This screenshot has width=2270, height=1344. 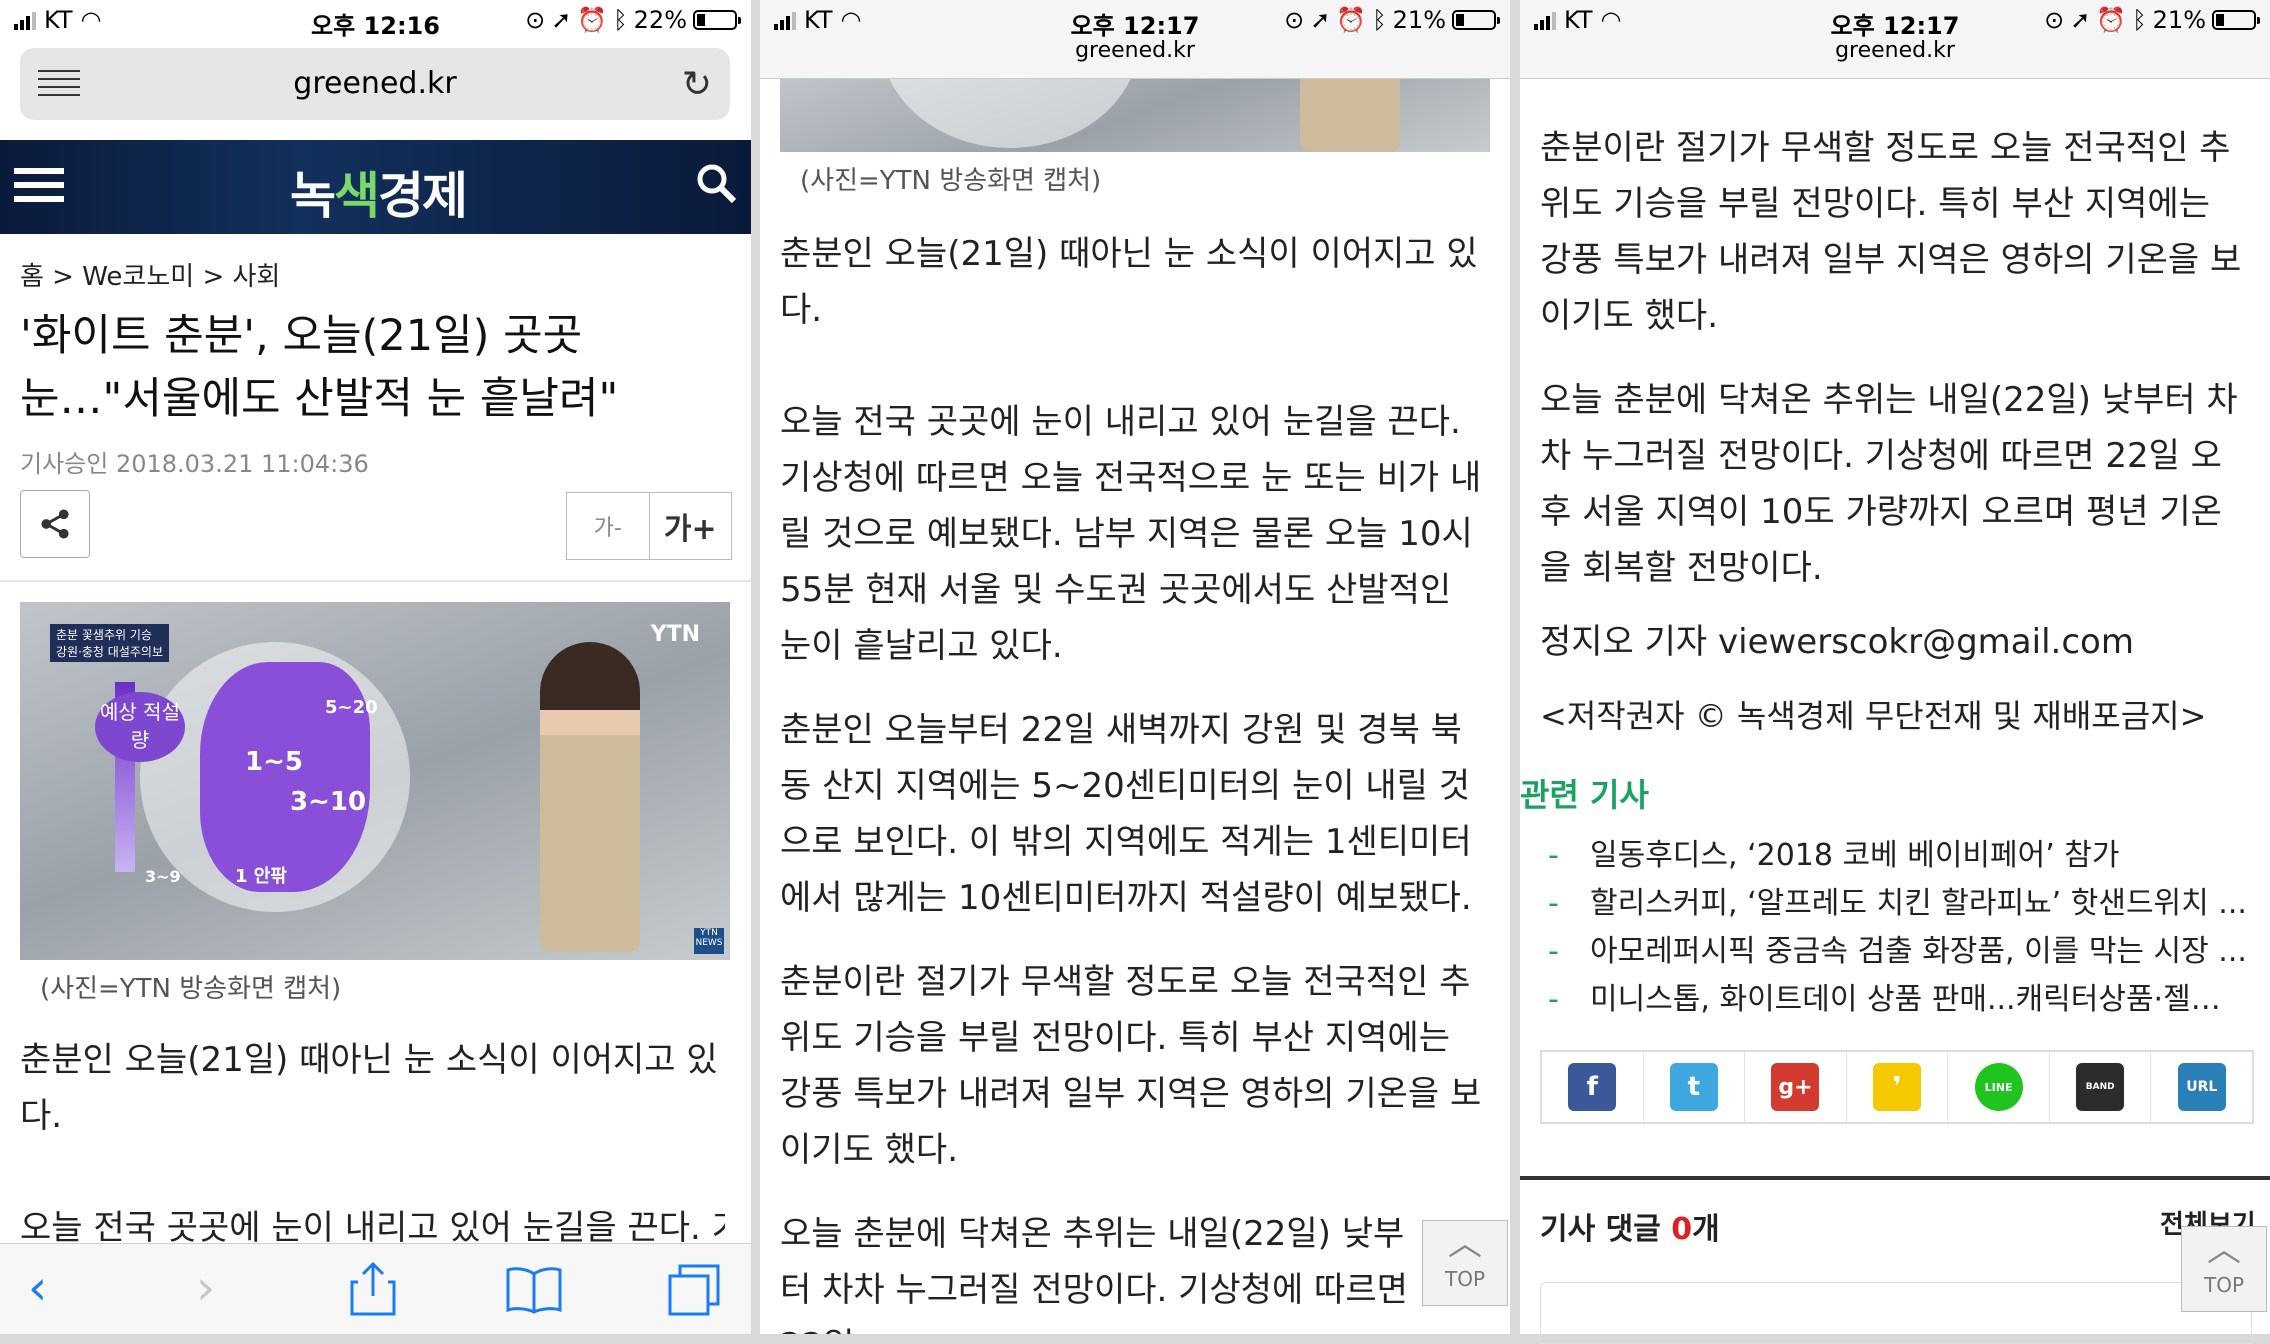 I want to click on band-icon: BAND, so click(x=2100, y=1087).